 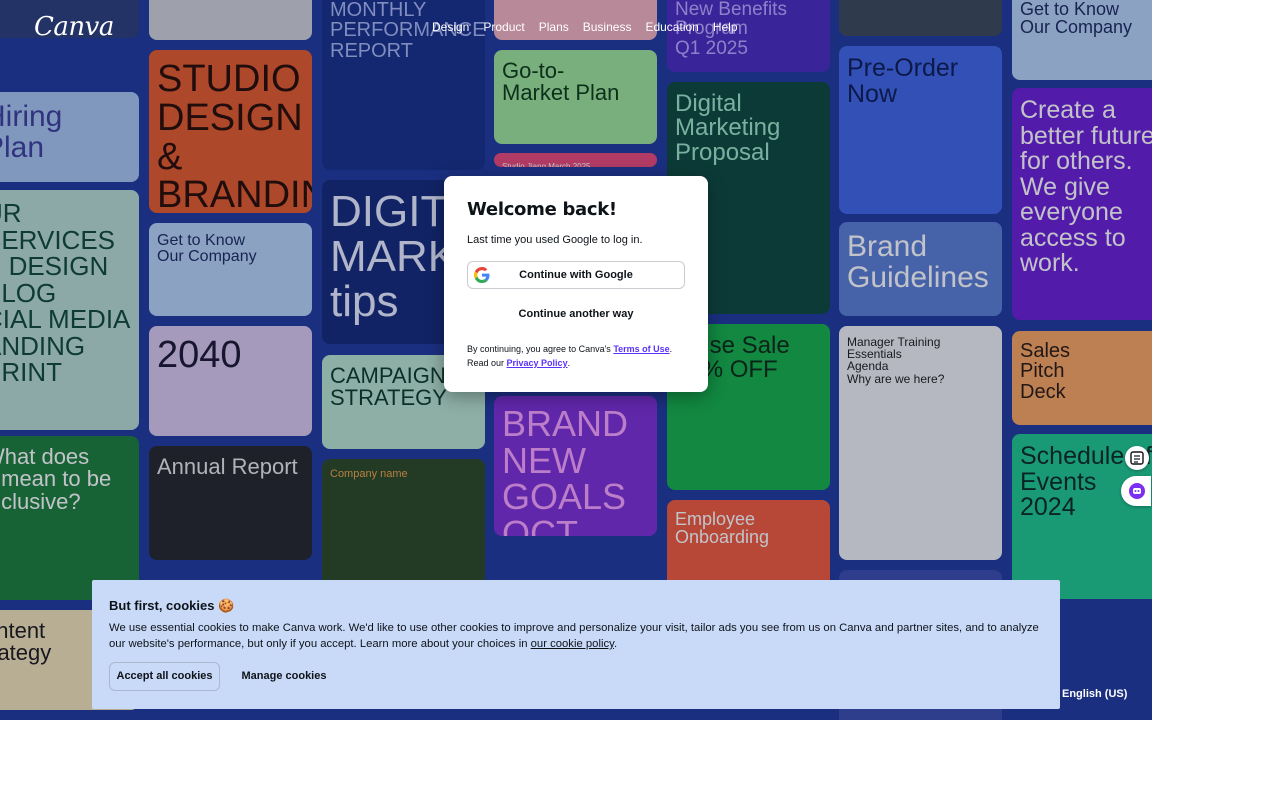 What do you see at coordinates (230, 269) in the screenshot?
I see `template-tile: Get to Know Our Company` at bounding box center [230, 269].